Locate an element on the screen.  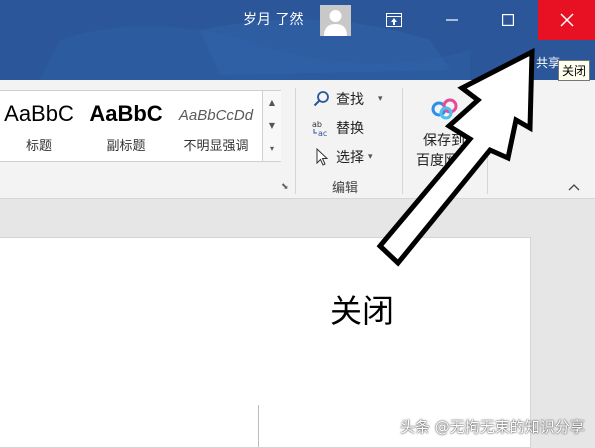
style-title: AaBbC 标题 is located at coordinates (39, 126).